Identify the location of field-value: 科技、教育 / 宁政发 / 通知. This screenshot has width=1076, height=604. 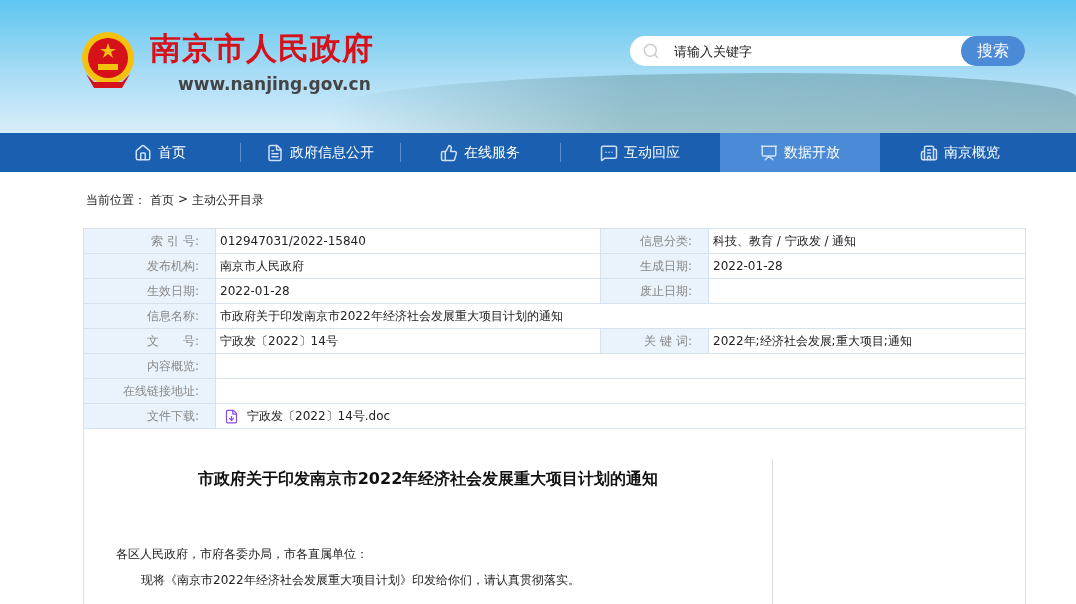
(785, 241).